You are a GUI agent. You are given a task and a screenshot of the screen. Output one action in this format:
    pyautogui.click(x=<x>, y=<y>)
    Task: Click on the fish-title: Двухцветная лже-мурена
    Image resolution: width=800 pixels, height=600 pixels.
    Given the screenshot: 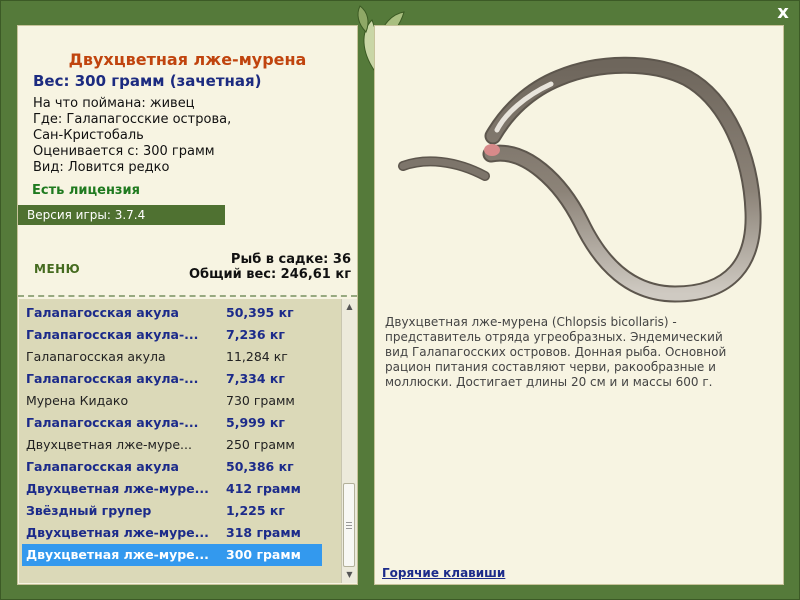 What is the action you would take?
    pyautogui.click(x=187, y=59)
    